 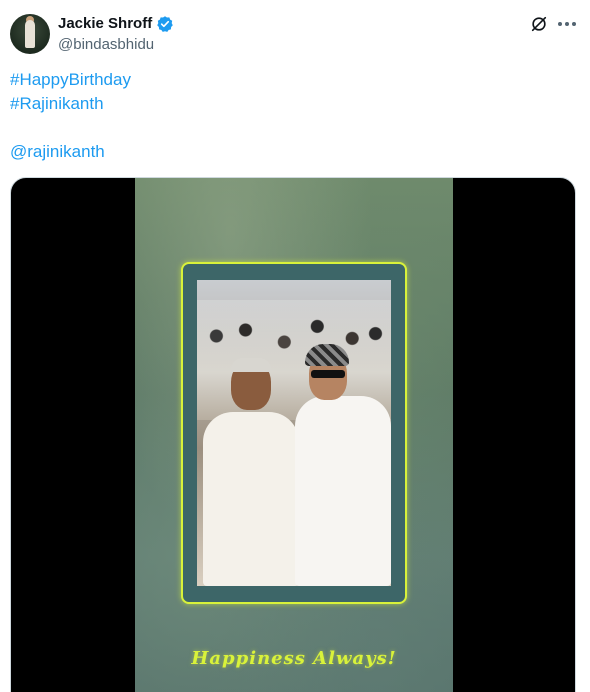 I want to click on video-caption: Happiness Always!, so click(x=294, y=658).